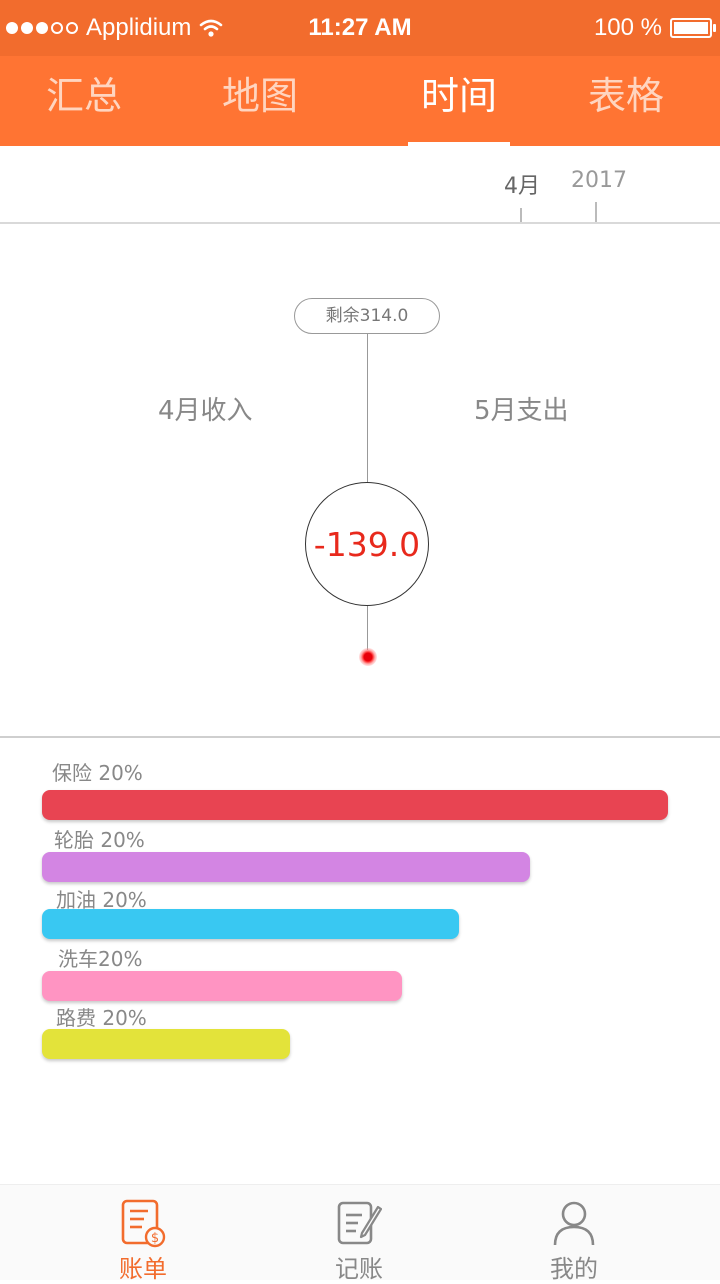 This screenshot has height=1284, width=720. What do you see at coordinates (286, 867) in the screenshot?
I see `category-bar-tires` at bounding box center [286, 867].